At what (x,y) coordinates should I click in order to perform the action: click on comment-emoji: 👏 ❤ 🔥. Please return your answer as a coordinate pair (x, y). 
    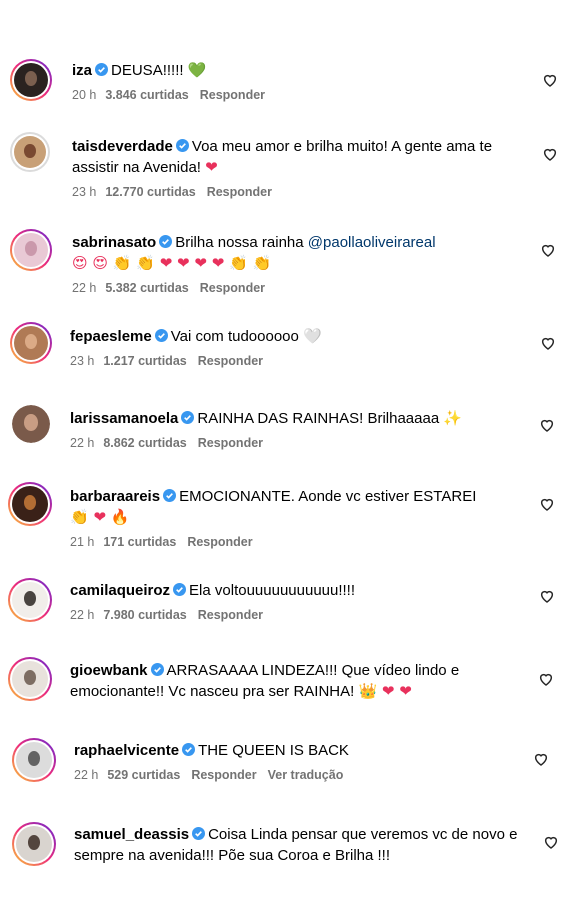
    Looking at the image, I should click on (100, 517).